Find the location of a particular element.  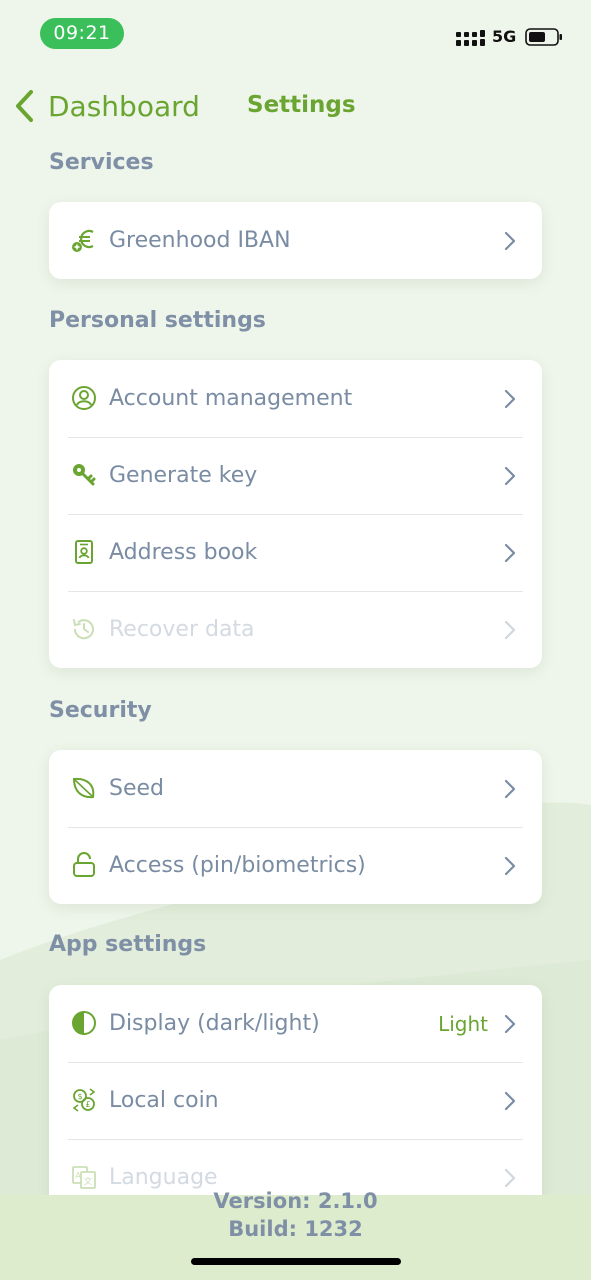

status-time: 09:21 is located at coordinates (82, 33).